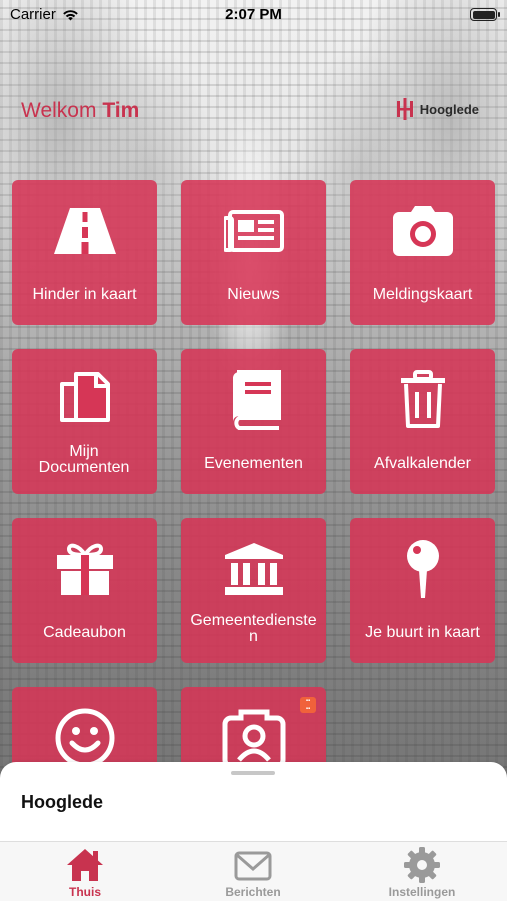  What do you see at coordinates (422, 294) in the screenshot?
I see `tile-label: Meldingskaart` at bounding box center [422, 294].